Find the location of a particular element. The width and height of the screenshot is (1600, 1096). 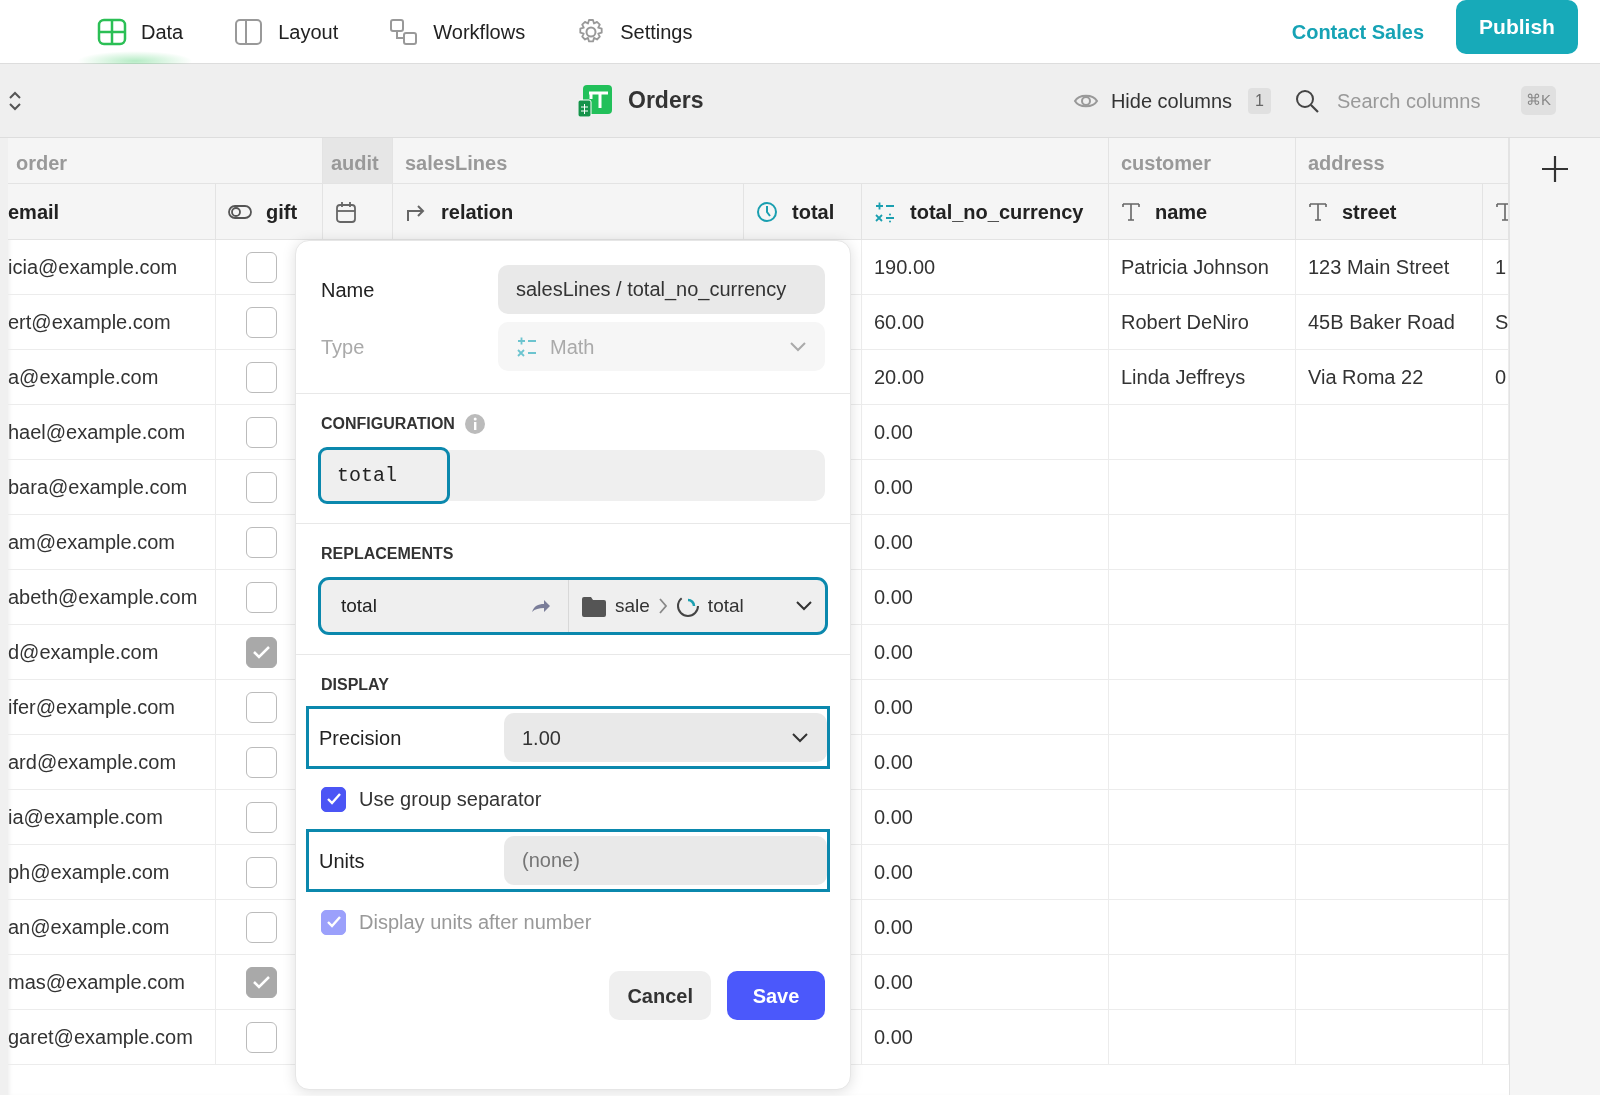

table-cell: Patricia Johnson is located at coordinates (1202, 267).